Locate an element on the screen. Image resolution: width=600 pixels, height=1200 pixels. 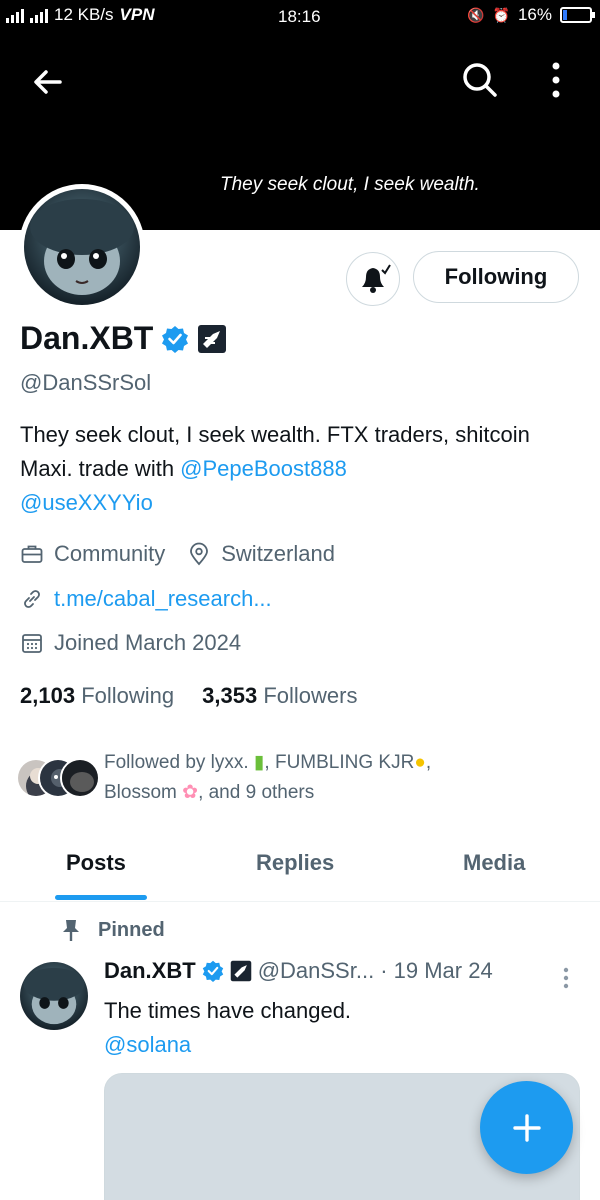
name-row: Dan.XBT is located at coordinates (123, 338).